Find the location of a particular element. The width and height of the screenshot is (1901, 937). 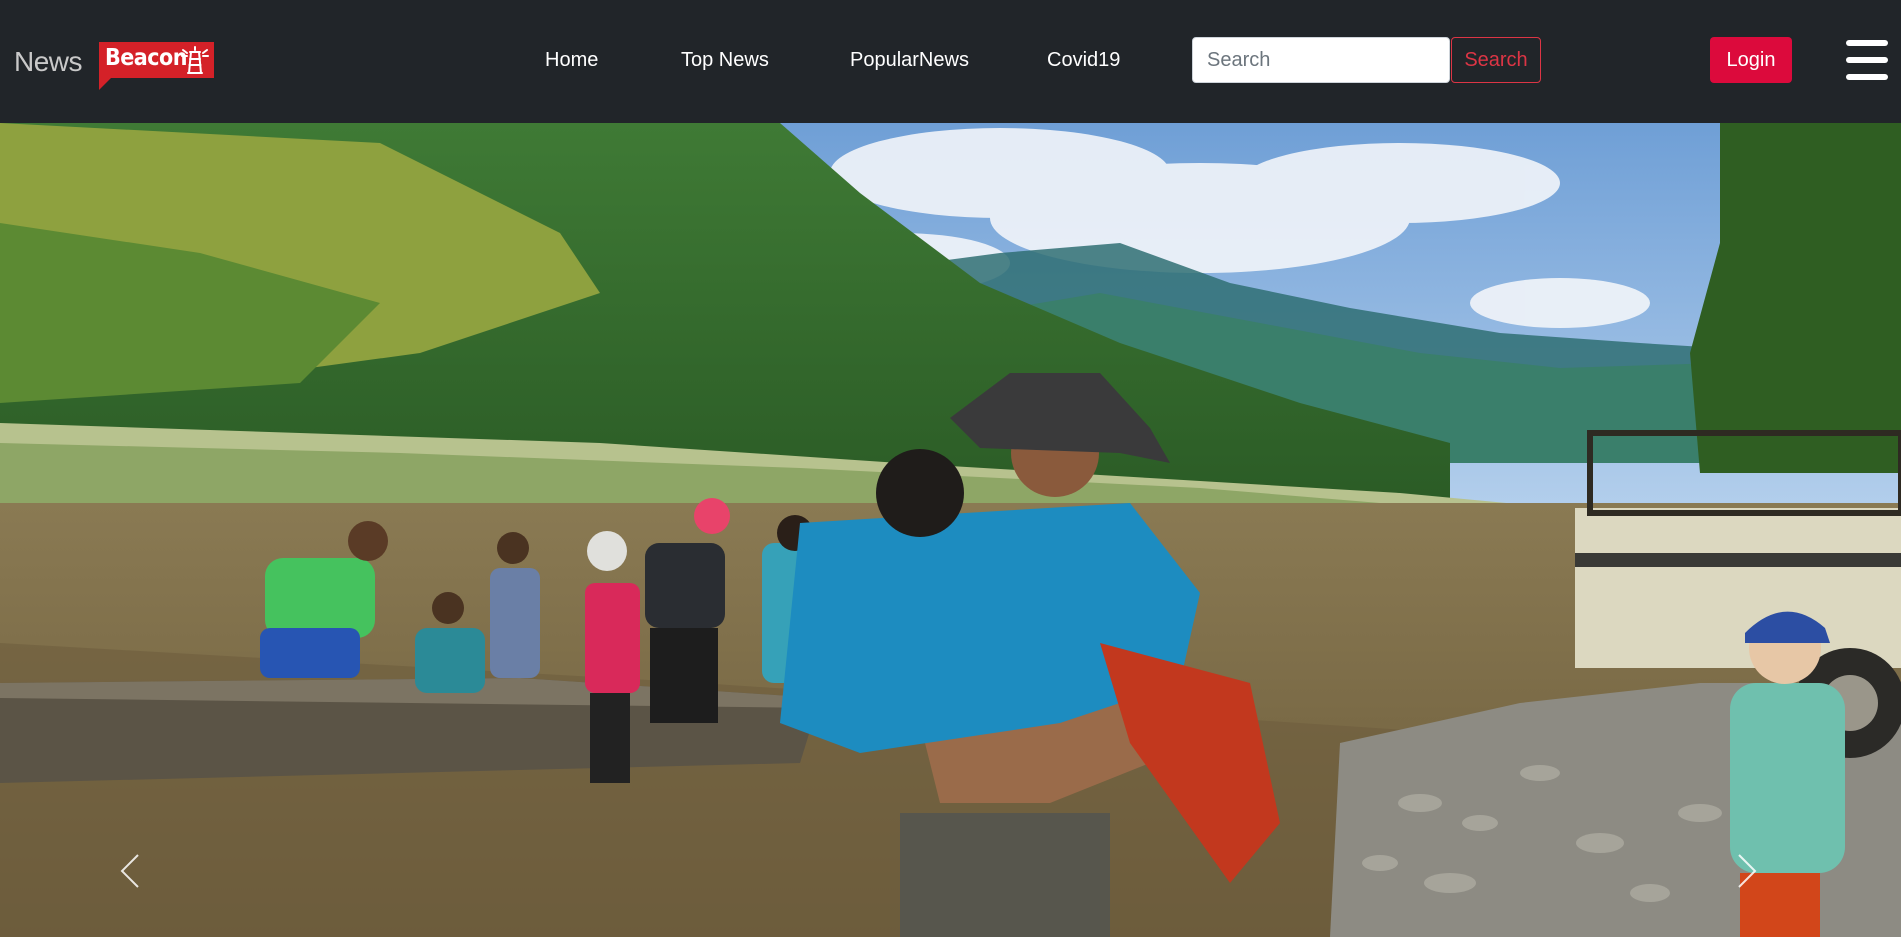

nav-link-top-news: Top News is located at coordinates (725, 60).